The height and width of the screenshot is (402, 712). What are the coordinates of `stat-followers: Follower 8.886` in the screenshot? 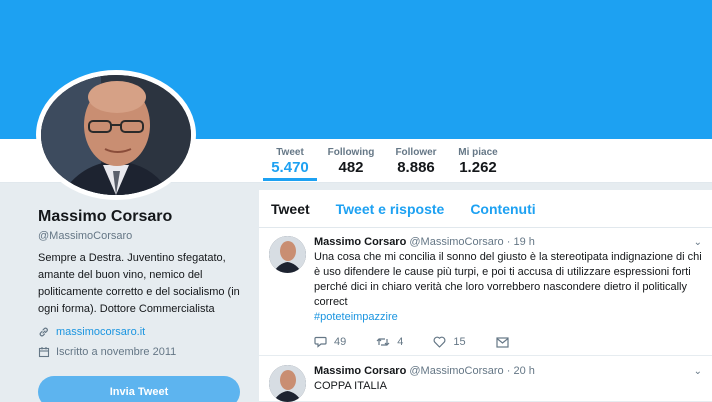 It's located at (416, 161).